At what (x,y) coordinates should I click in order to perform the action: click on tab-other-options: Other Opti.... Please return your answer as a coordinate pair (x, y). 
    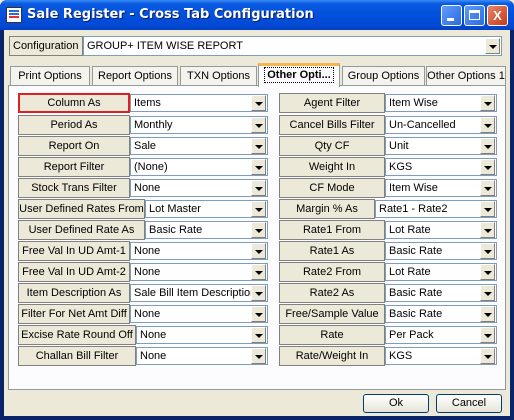
    Looking at the image, I should click on (299, 75).